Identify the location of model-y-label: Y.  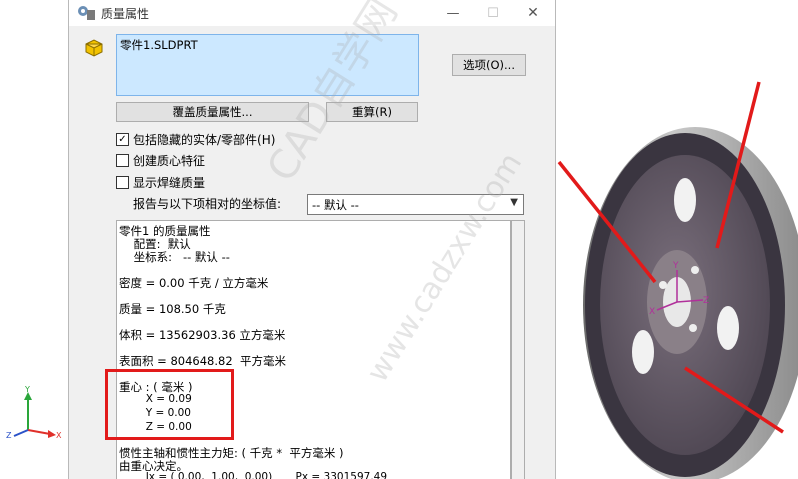
(675, 266).